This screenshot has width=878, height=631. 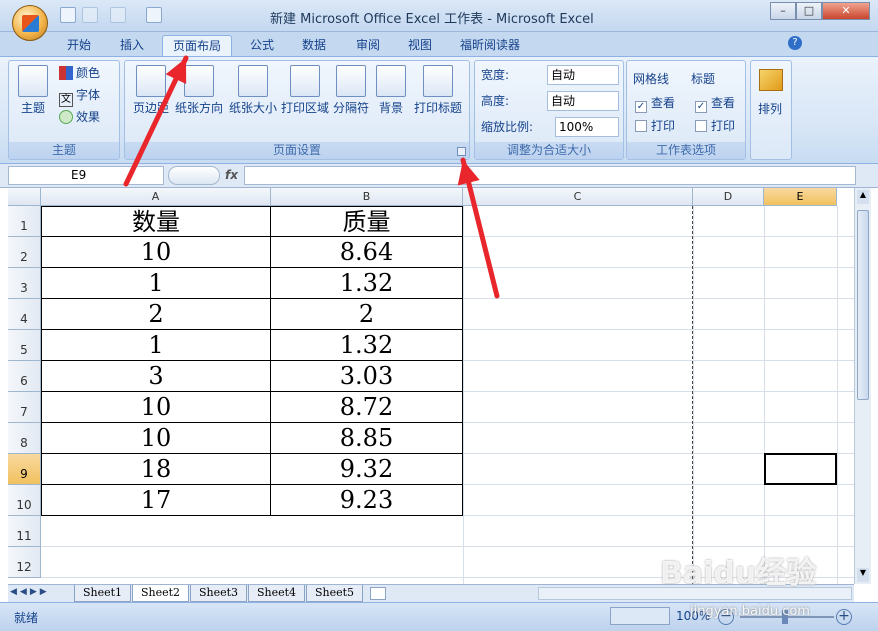 I want to click on tab-foxit-reader: 福昕阅读器, so click(x=490, y=45).